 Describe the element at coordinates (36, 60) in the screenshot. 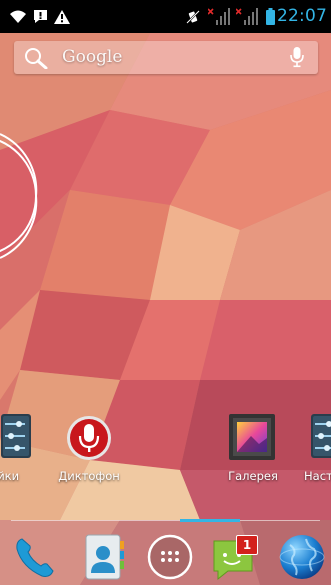

I see `search-icon` at that location.